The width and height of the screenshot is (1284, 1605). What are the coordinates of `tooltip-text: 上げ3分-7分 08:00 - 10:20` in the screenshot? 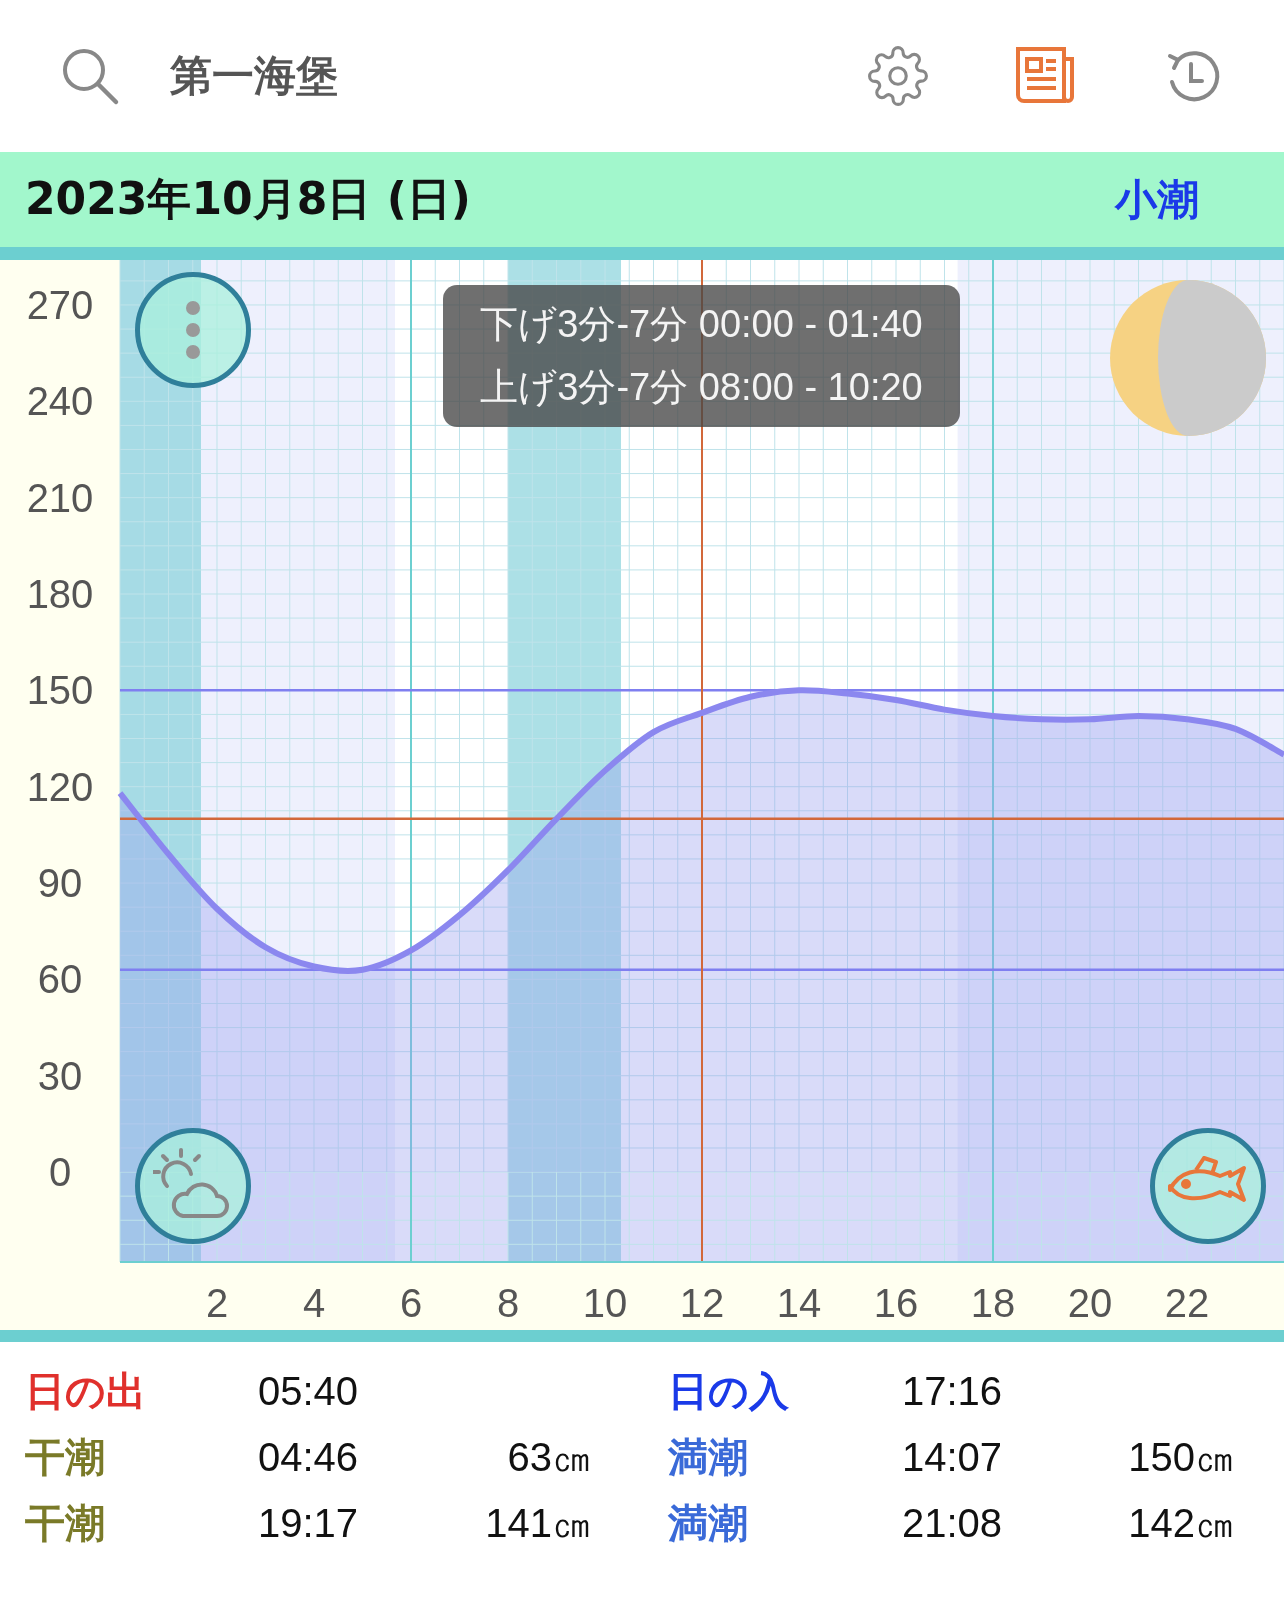 It's located at (701, 387).